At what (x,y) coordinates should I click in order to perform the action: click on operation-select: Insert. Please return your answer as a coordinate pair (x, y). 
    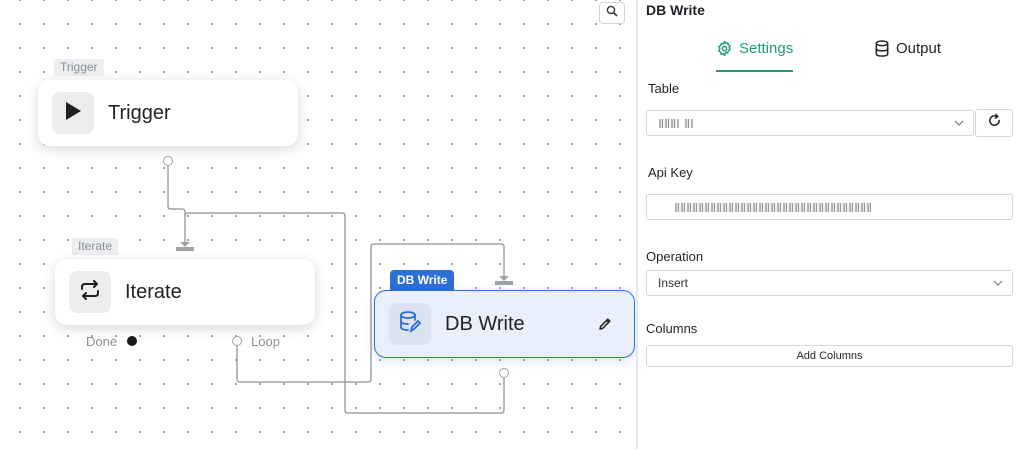
    Looking at the image, I should click on (829, 283).